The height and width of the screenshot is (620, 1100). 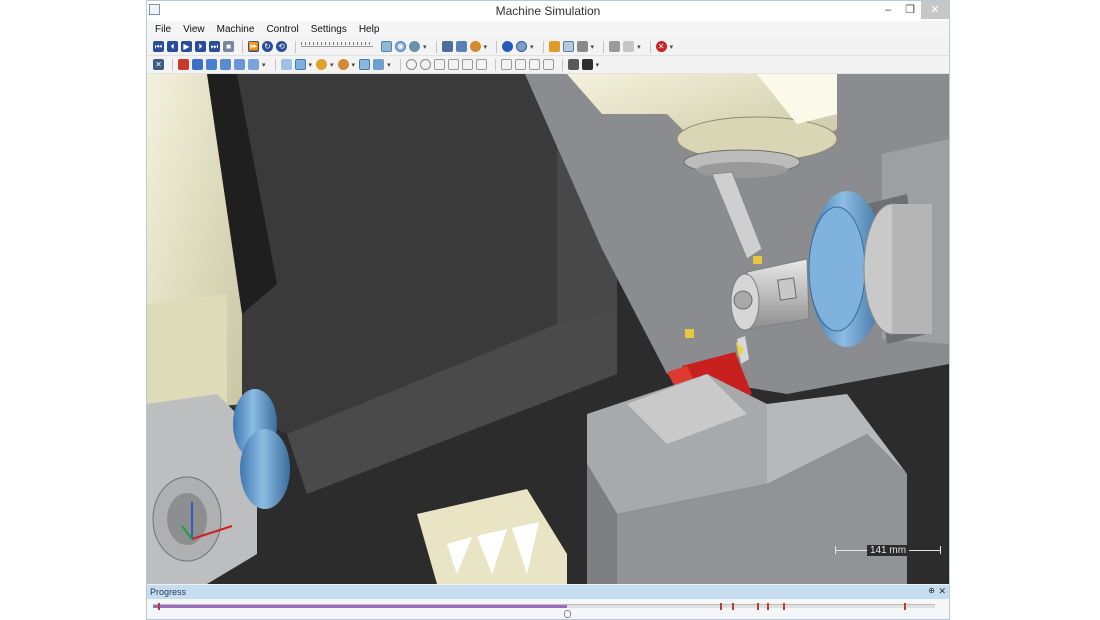 I want to click on title-bar: Machine Simulation – ❐ ✕, so click(x=548, y=11).